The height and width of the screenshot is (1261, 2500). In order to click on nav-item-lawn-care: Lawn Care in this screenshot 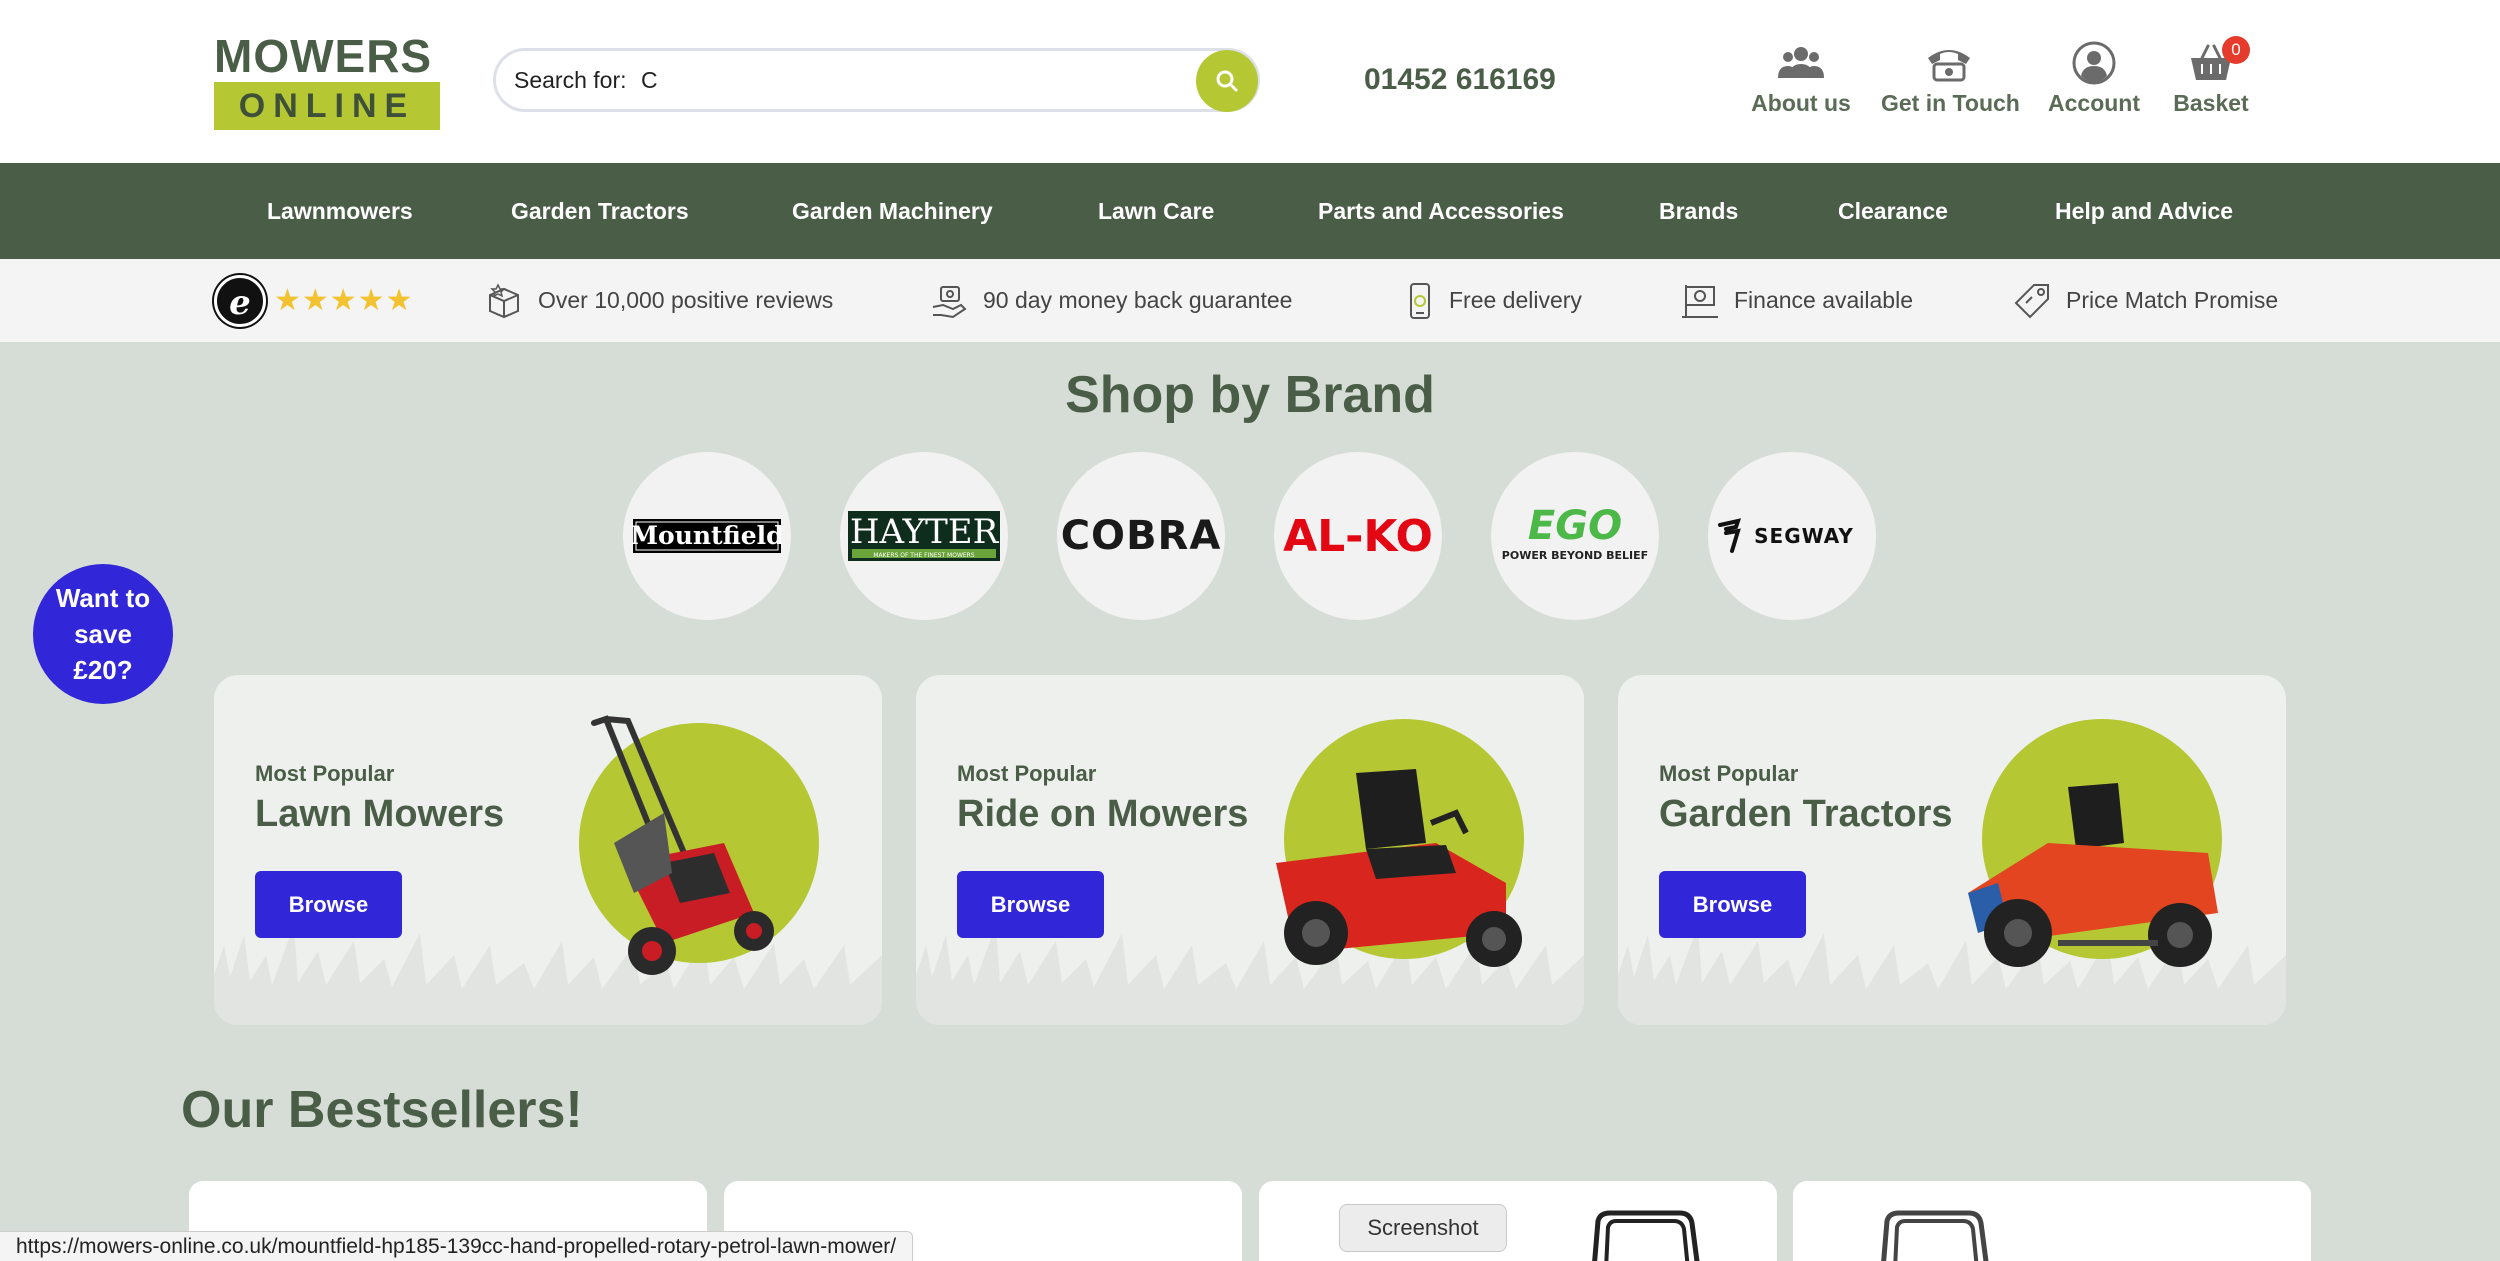, I will do `click(1156, 211)`.